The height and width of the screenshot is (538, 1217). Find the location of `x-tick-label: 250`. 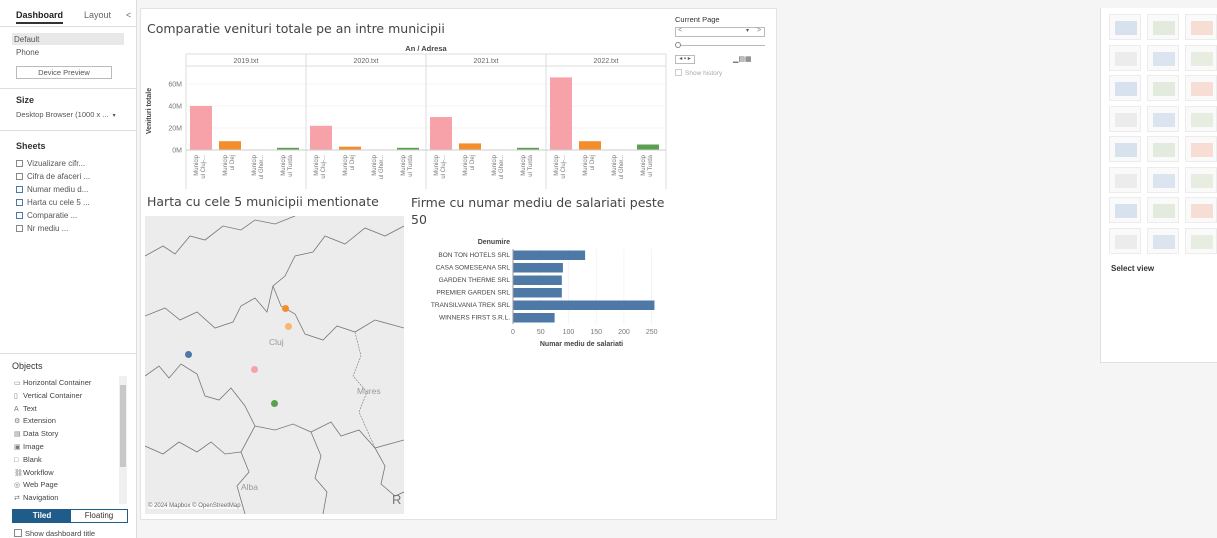

x-tick-label: 250 is located at coordinates (652, 332).